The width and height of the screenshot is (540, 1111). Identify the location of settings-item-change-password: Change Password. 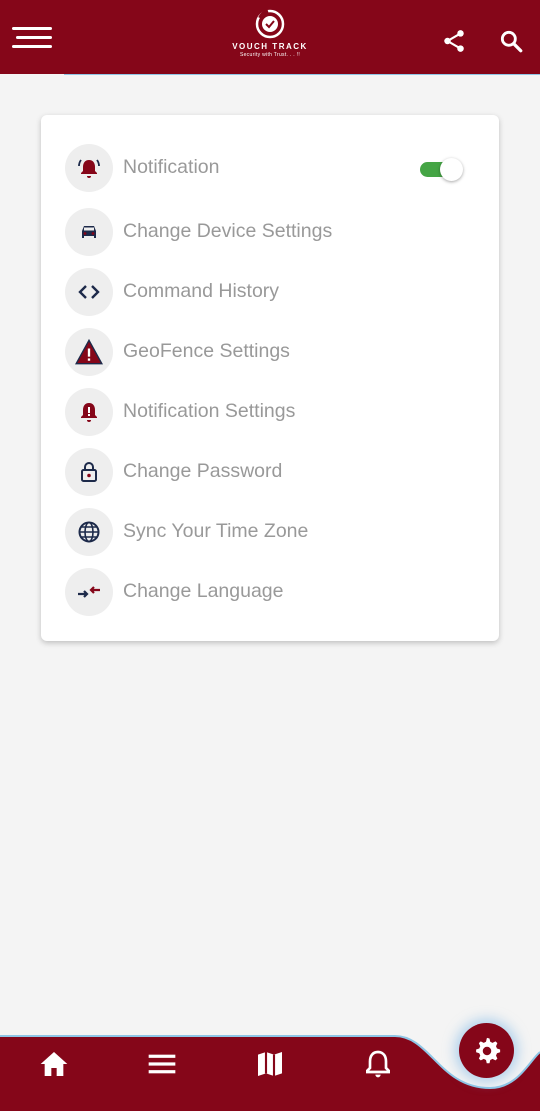
(270, 473).